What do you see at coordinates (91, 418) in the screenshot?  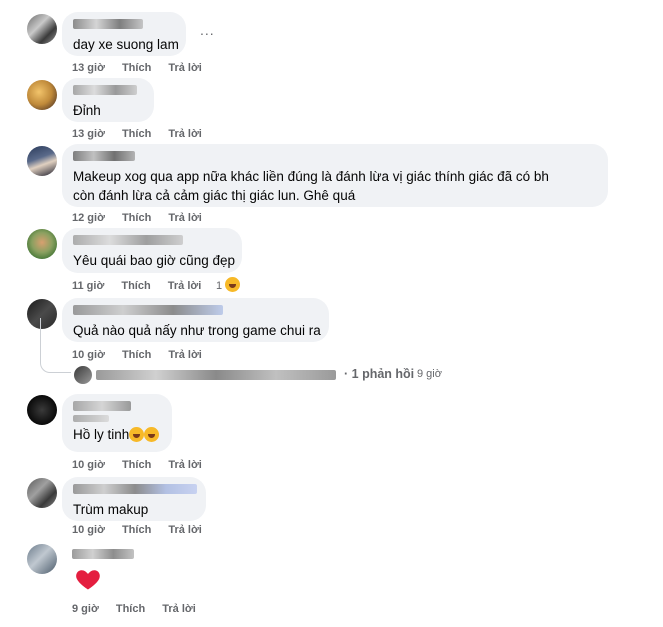 I see `author-subtitle` at bounding box center [91, 418].